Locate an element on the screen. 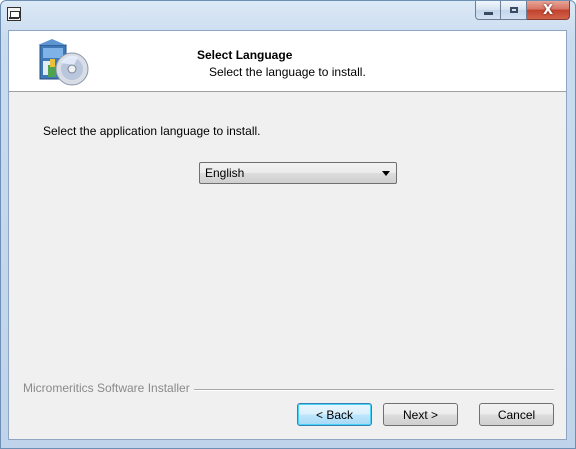 This screenshot has height=449, width=576. installer-cd-icon is located at coordinates (63, 62).